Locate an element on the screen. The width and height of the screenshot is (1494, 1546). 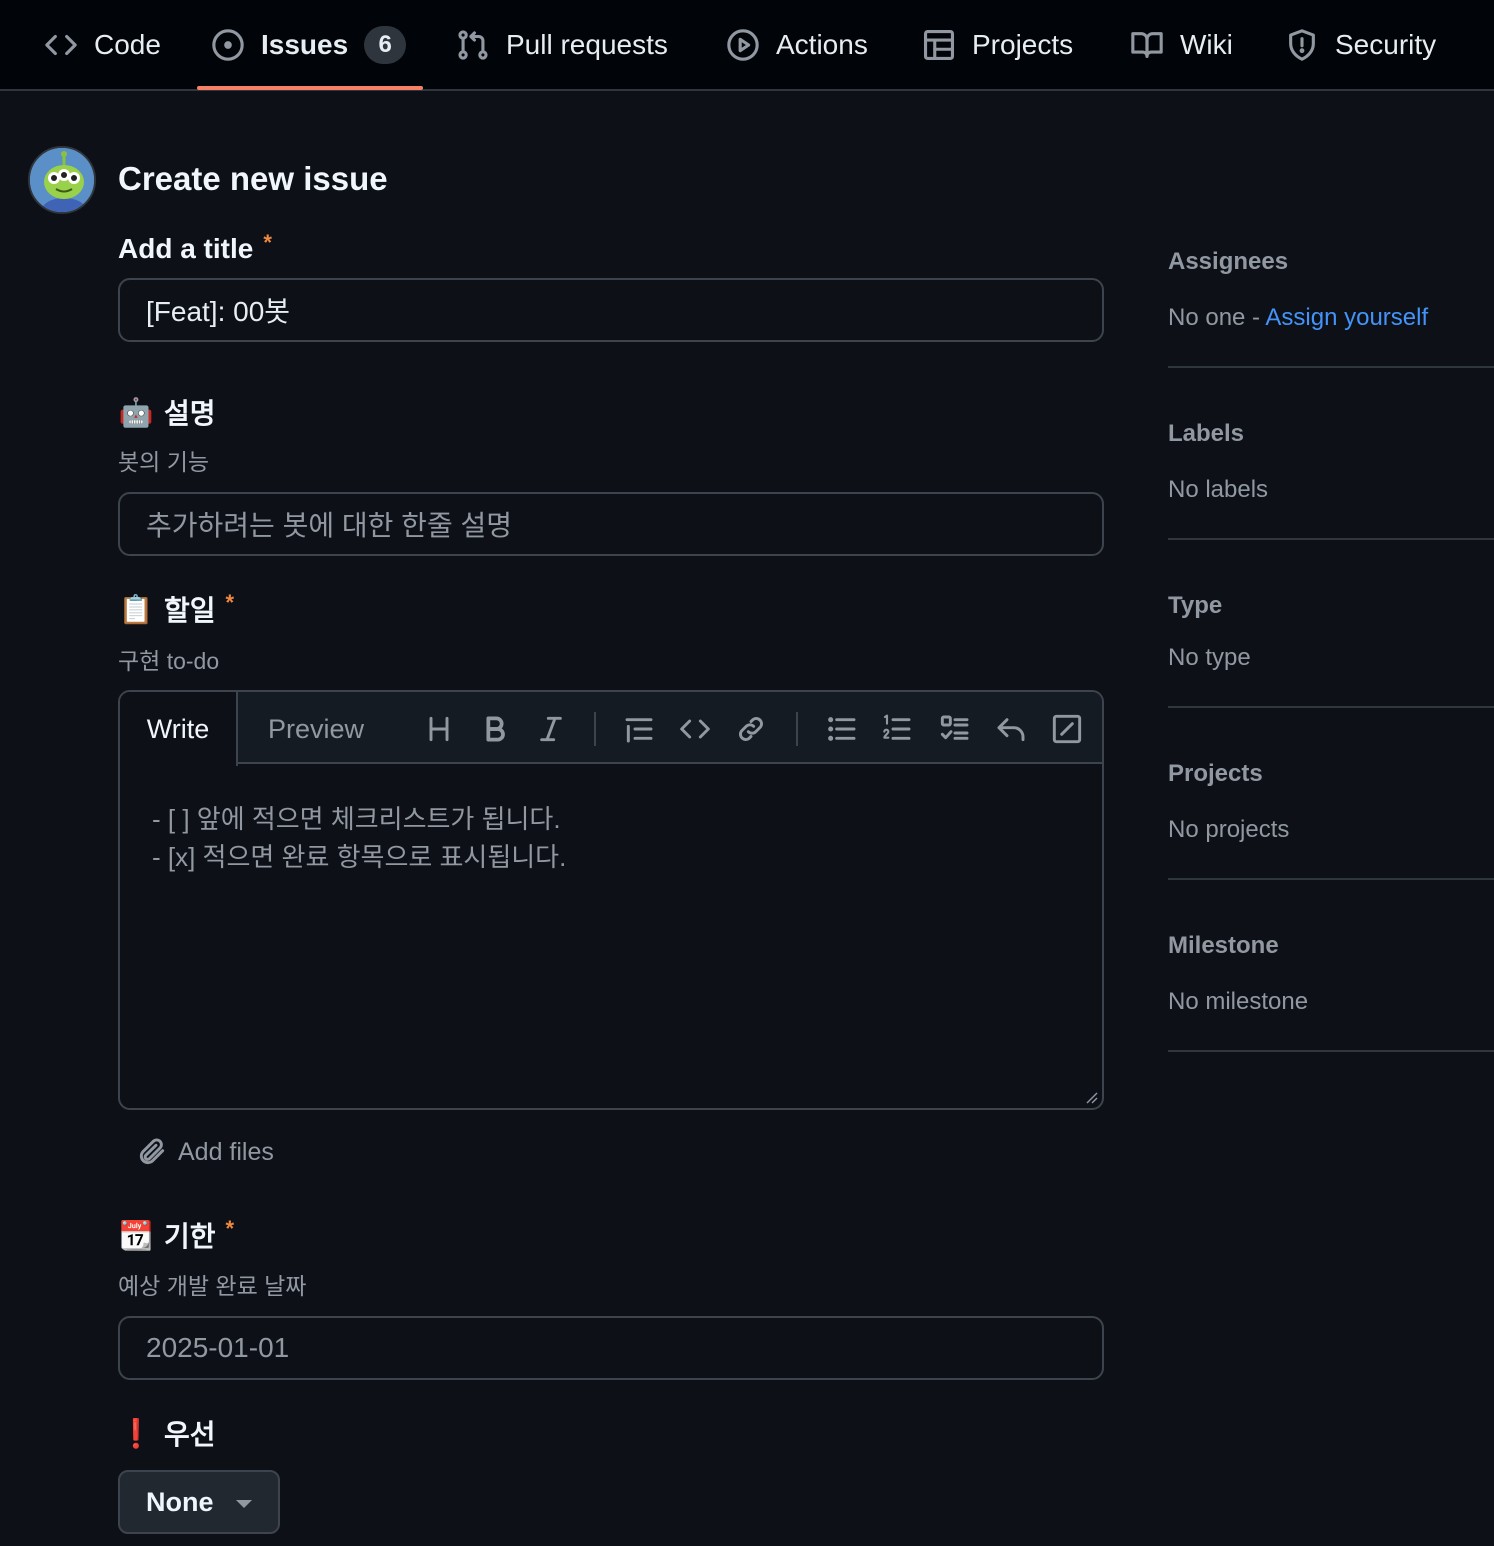
tab-wiki-label: Wiki is located at coordinates (1206, 44).